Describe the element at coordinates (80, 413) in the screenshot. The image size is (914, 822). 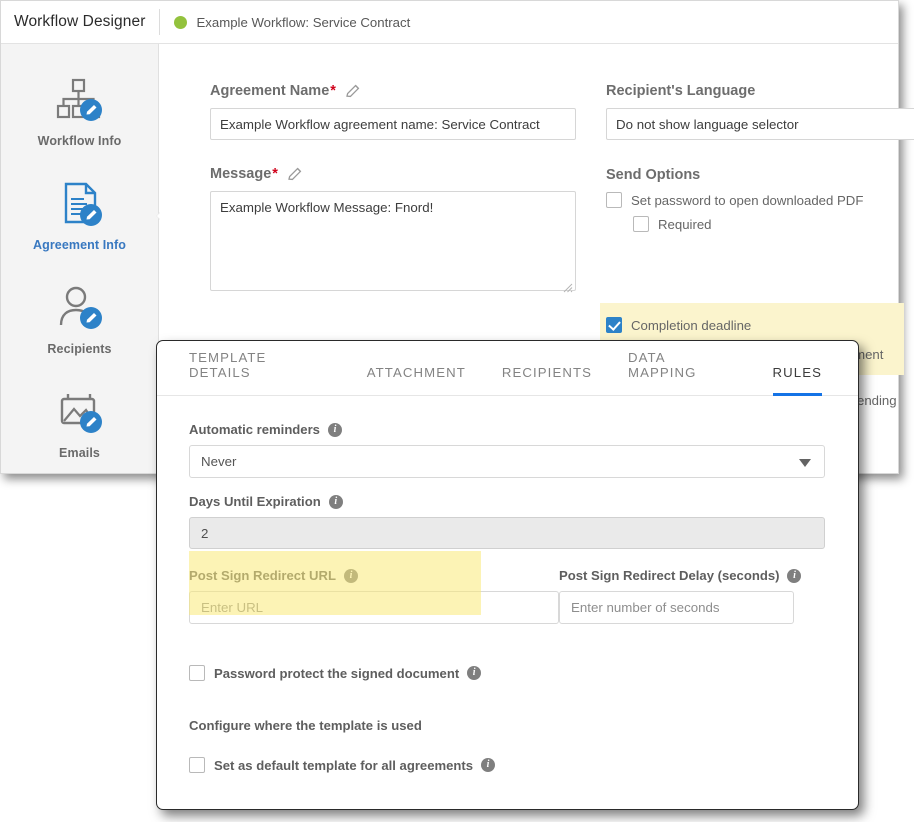
I see `email-image-edit-icon` at that location.